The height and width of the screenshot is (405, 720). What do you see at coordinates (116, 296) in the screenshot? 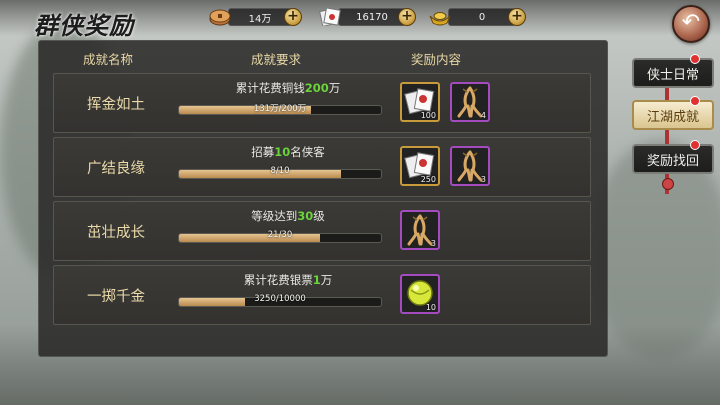
I see `achievement-name: 一掷千金` at bounding box center [116, 296].